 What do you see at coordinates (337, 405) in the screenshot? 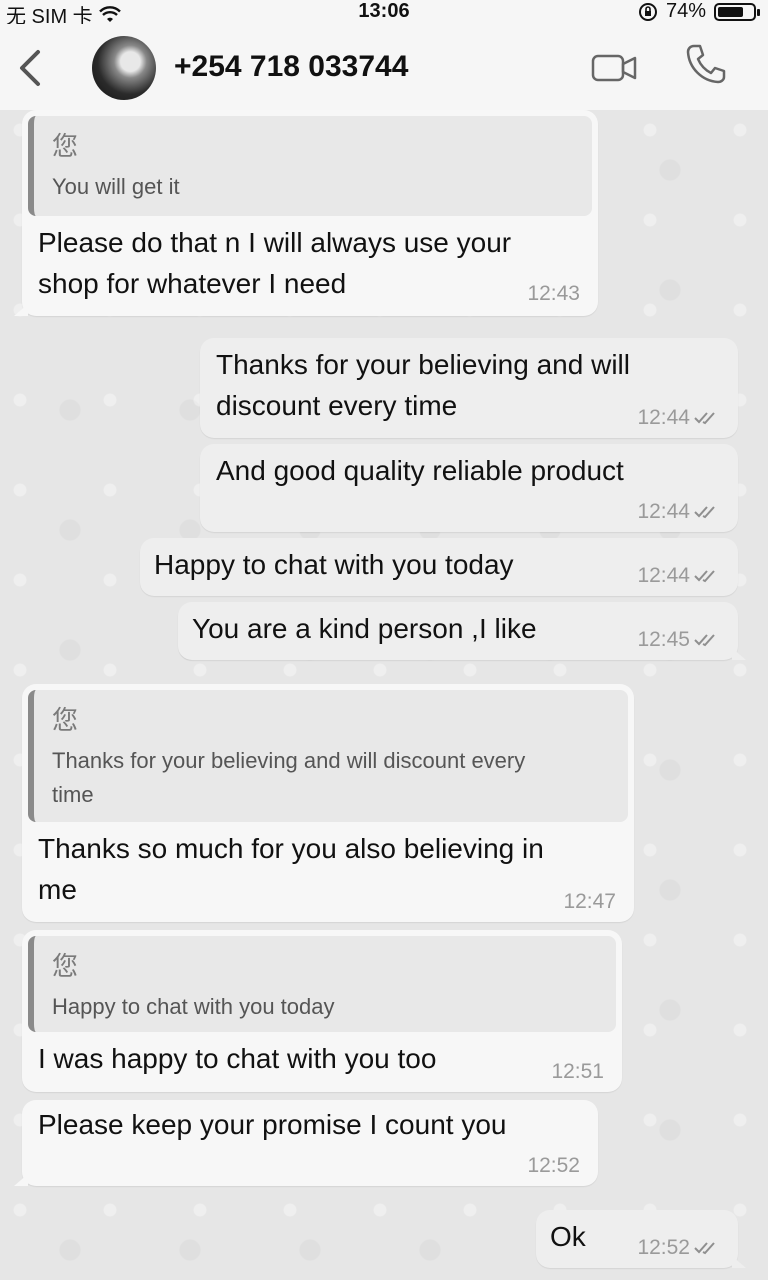
I see `message-line: discount every time` at bounding box center [337, 405].